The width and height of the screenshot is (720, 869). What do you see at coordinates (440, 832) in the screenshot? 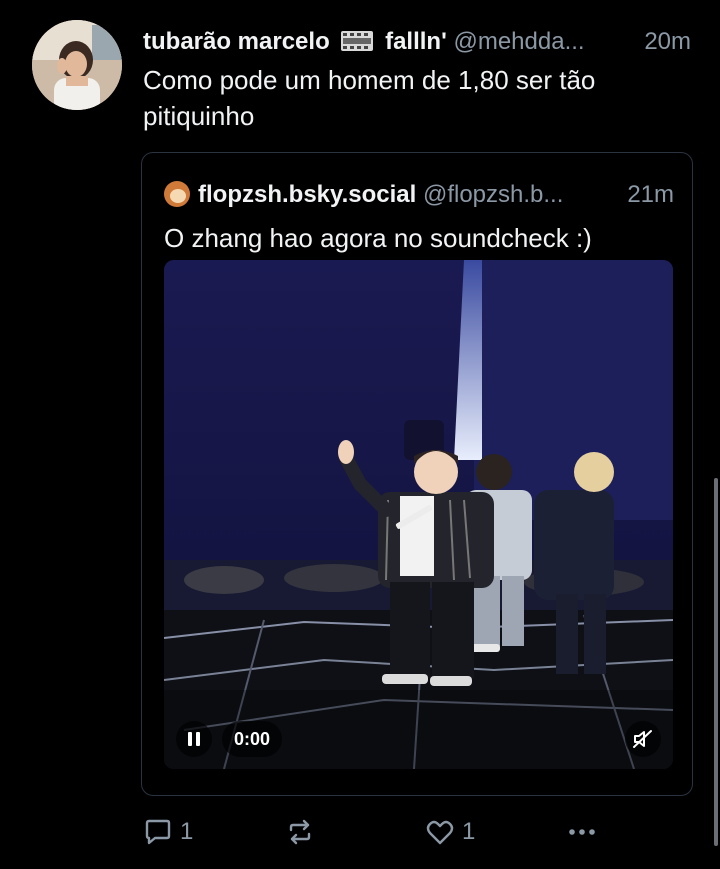
I see `like-icon` at bounding box center [440, 832].